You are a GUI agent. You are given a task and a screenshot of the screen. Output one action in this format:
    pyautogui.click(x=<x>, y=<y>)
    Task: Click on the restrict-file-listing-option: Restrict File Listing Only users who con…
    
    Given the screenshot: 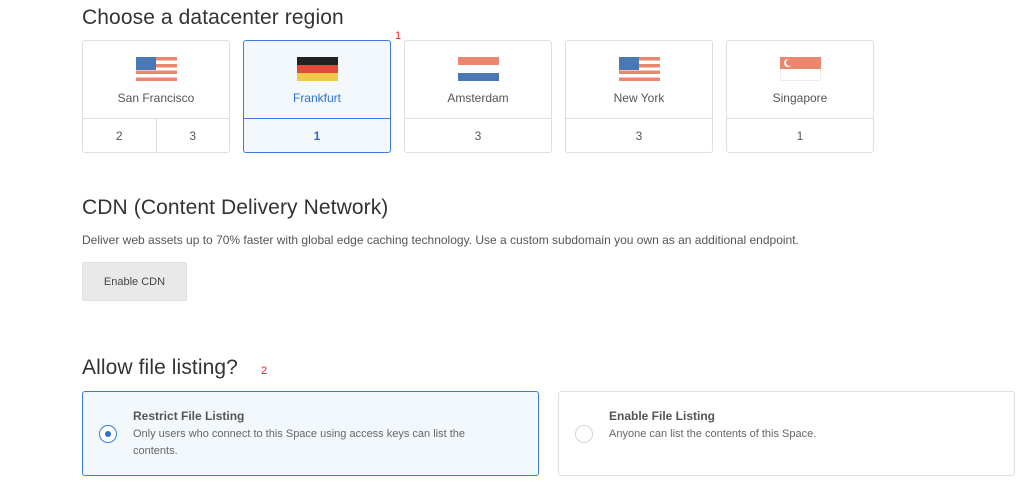 What is the action you would take?
    pyautogui.click(x=310, y=433)
    